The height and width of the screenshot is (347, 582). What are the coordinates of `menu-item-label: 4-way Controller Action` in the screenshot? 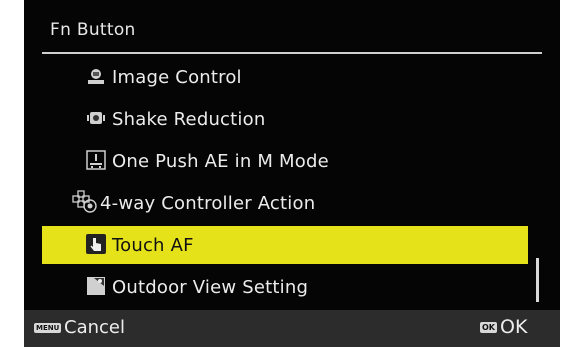 It's located at (208, 203).